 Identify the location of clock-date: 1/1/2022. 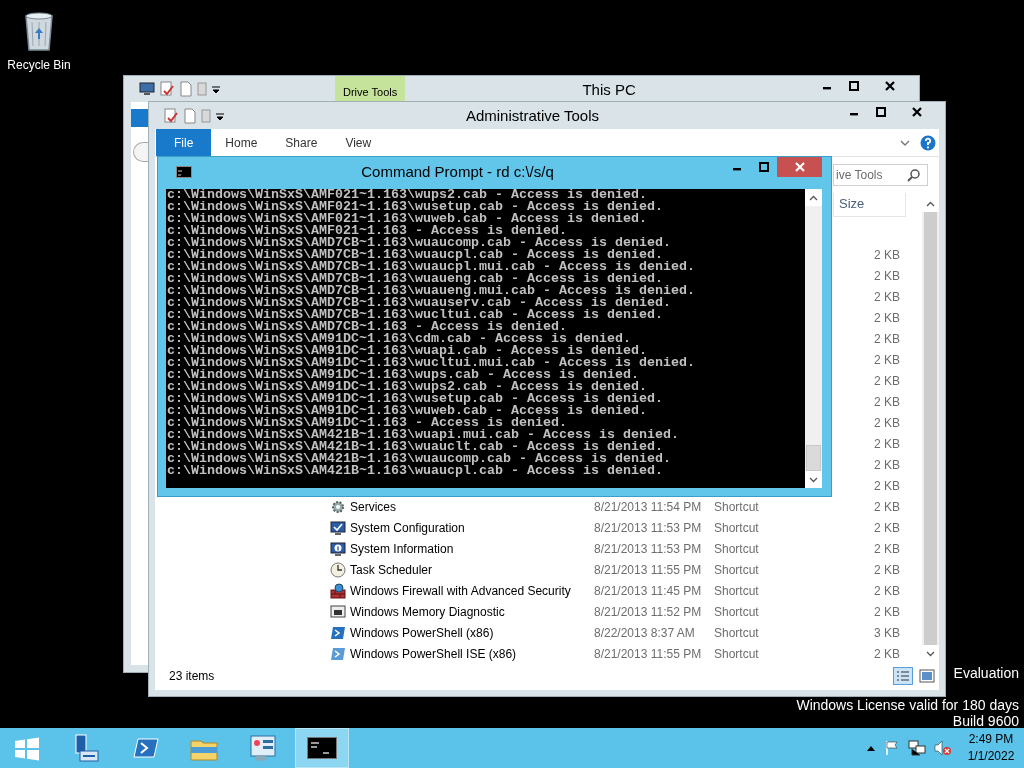
(991, 756).